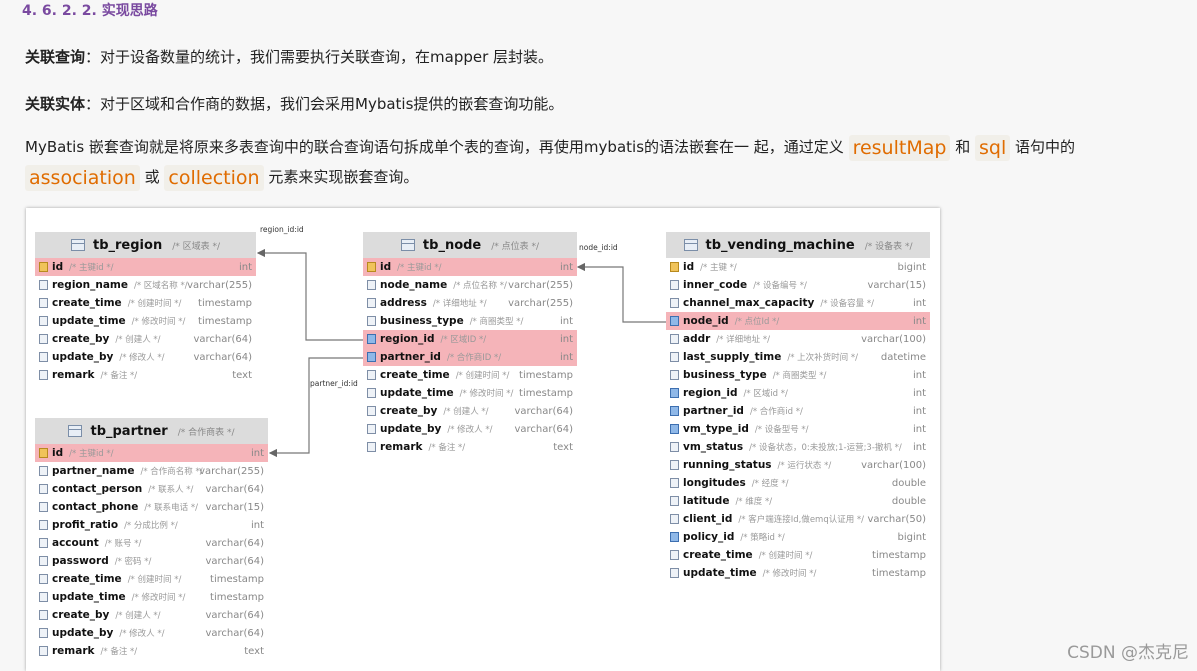 The width and height of the screenshot is (1197, 671). What do you see at coordinates (151, 507) in the screenshot?
I see `table-field-row: contact_phone /* 联系电话 */ varchar(15)` at bounding box center [151, 507].